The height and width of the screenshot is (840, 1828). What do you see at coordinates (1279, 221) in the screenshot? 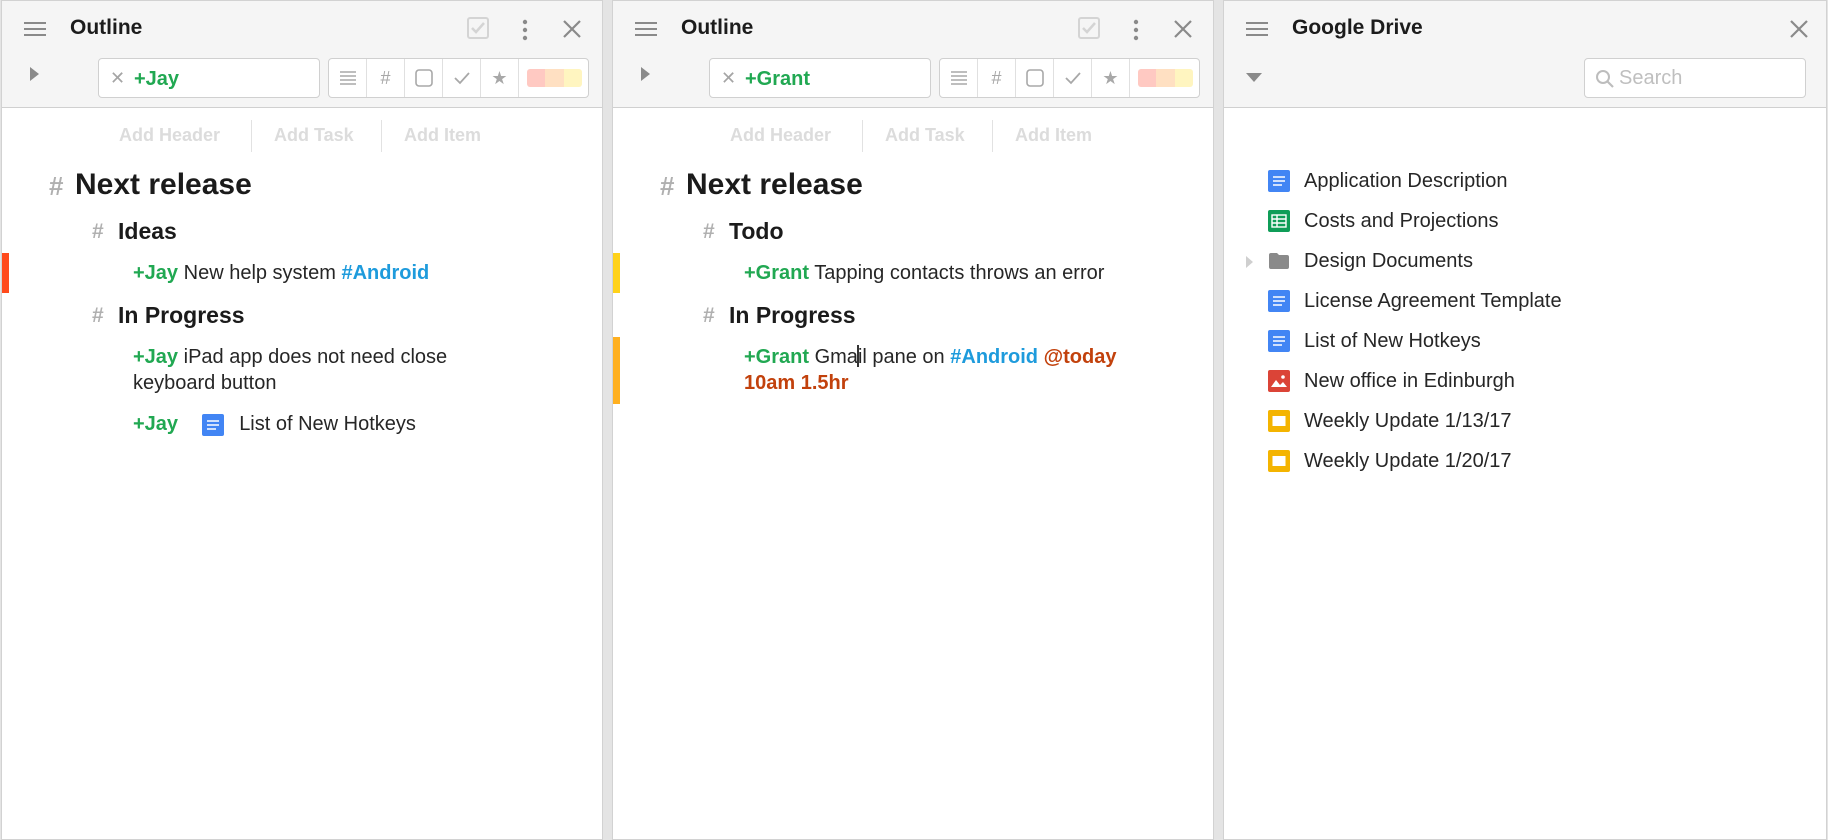
I see `sheet-icon` at bounding box center [1279, 221].